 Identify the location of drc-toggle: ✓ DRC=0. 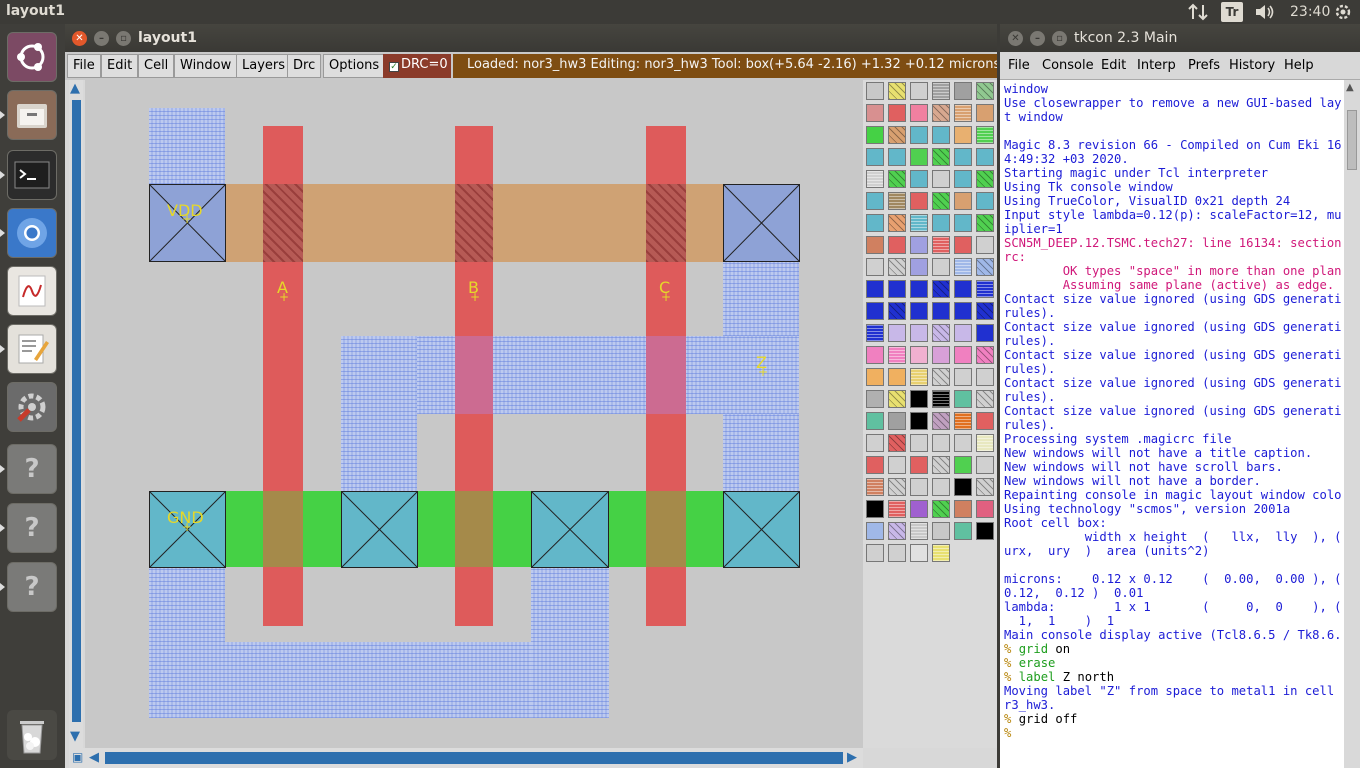
(417, 66).